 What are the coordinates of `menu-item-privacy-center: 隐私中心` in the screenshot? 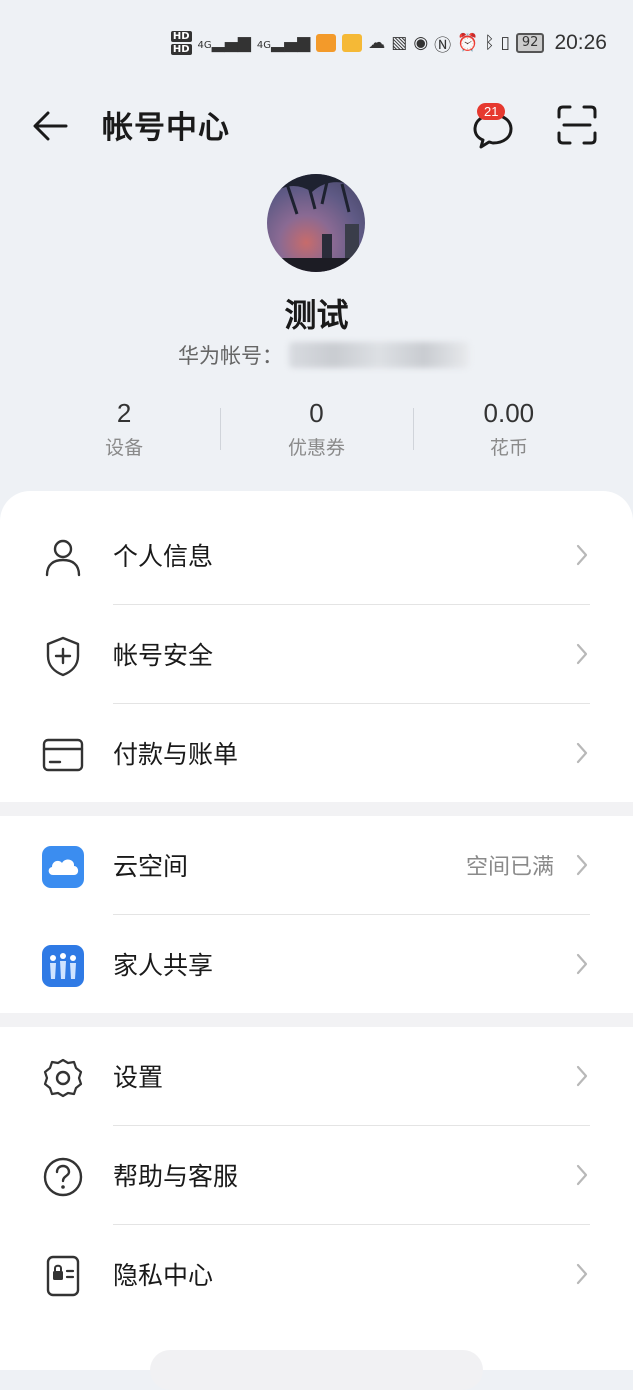 It's located at (316, 1274).